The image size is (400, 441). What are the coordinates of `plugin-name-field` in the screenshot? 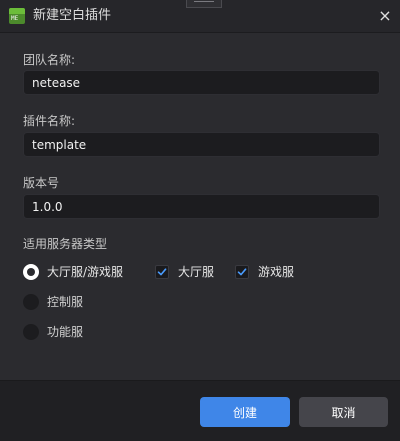 It's located at (201, 144).